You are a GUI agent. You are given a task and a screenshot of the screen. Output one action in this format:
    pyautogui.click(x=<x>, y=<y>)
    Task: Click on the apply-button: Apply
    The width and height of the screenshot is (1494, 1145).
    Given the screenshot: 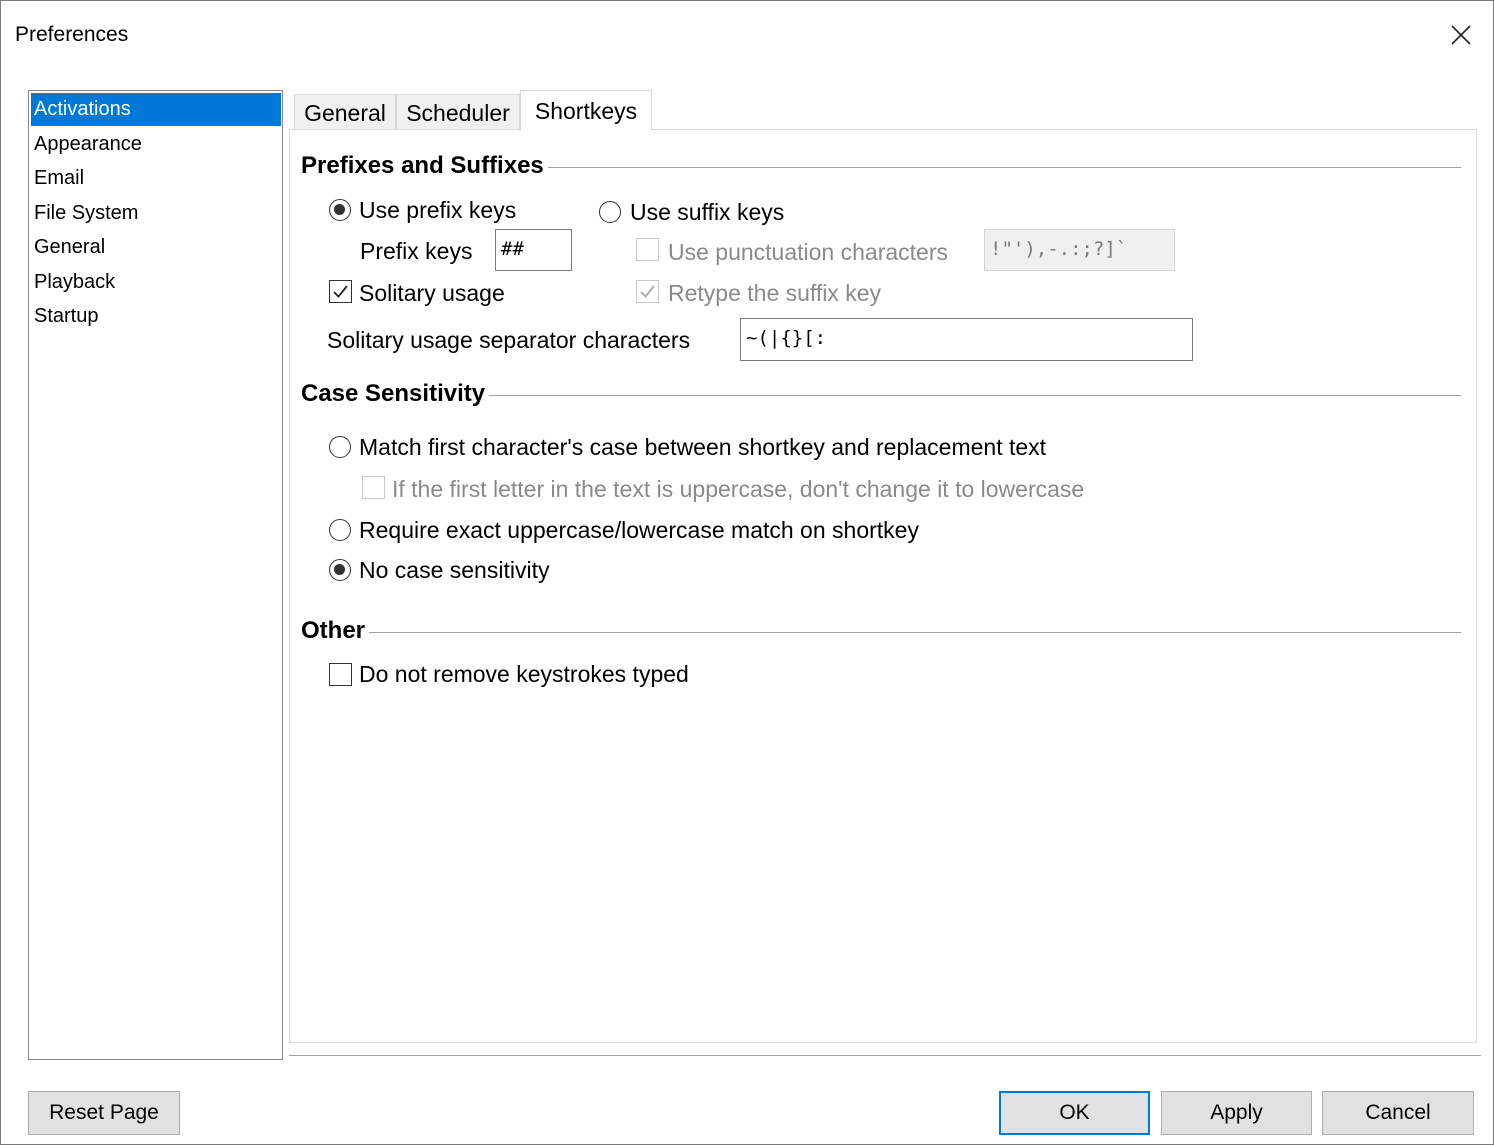 What is the action you would take?
    pyautogui.click(x=1236, y=1113)
    